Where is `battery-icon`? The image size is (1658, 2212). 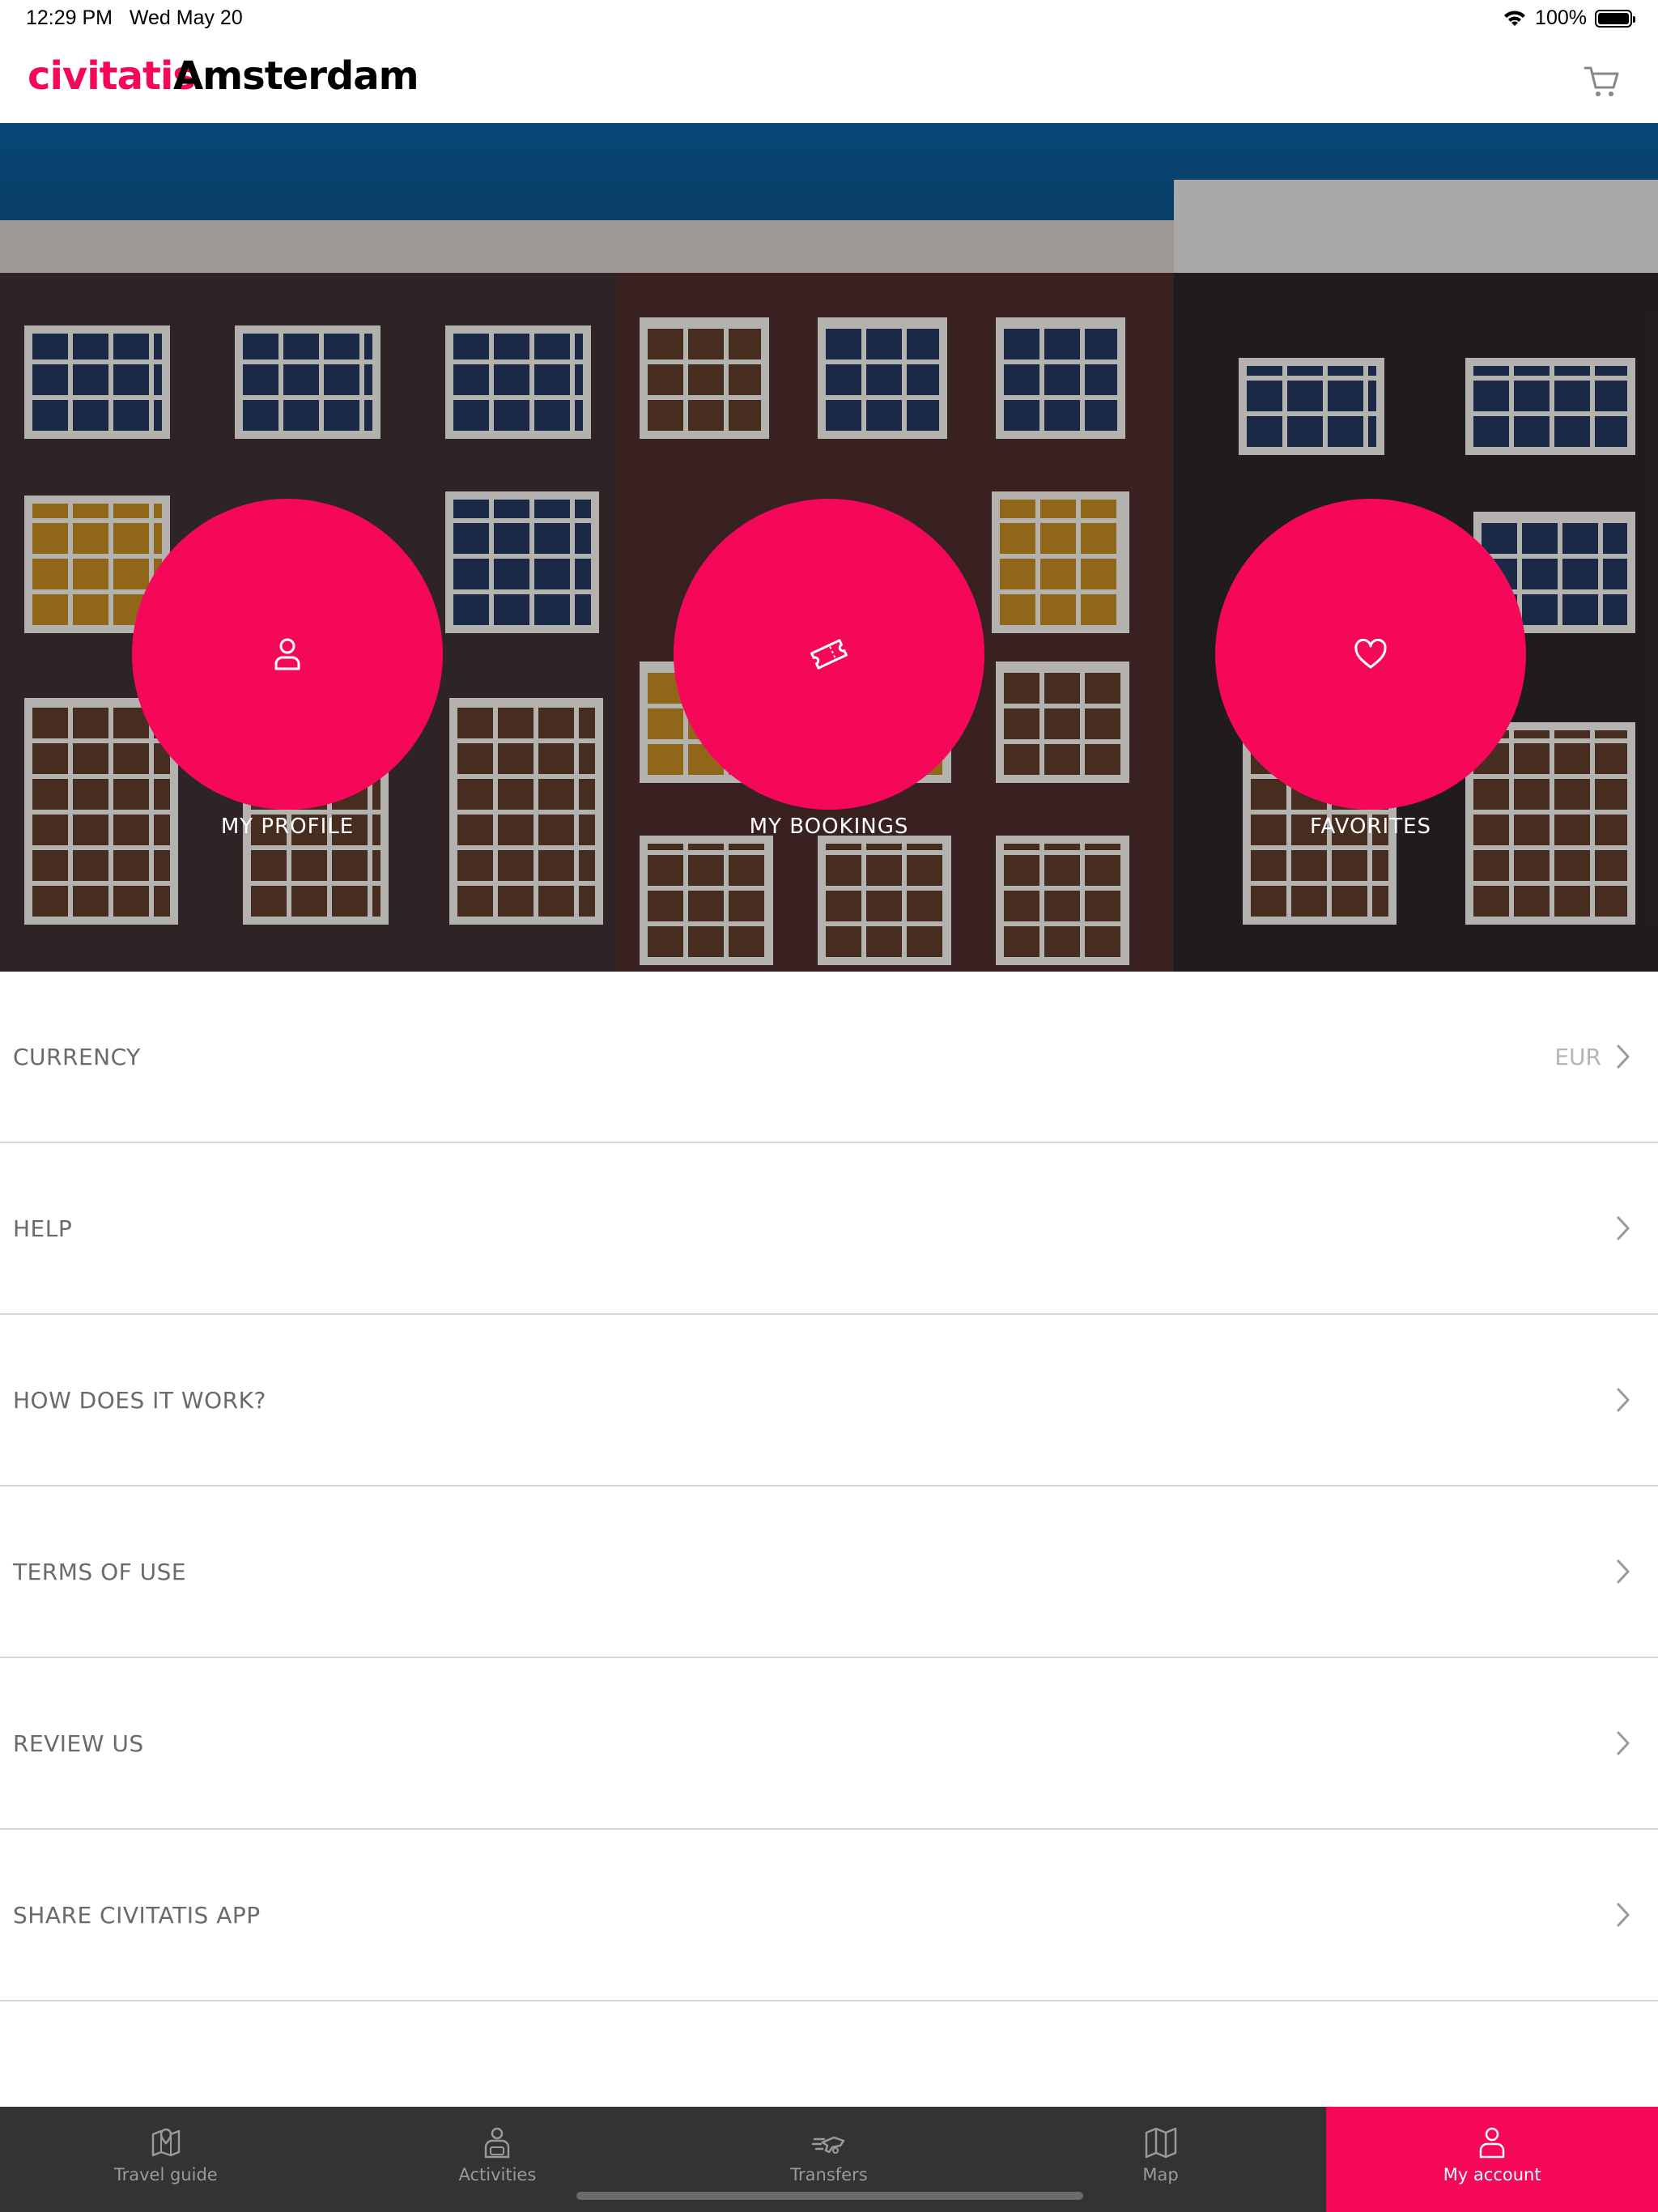 battery-icon is located at coordinates (1615, 19).